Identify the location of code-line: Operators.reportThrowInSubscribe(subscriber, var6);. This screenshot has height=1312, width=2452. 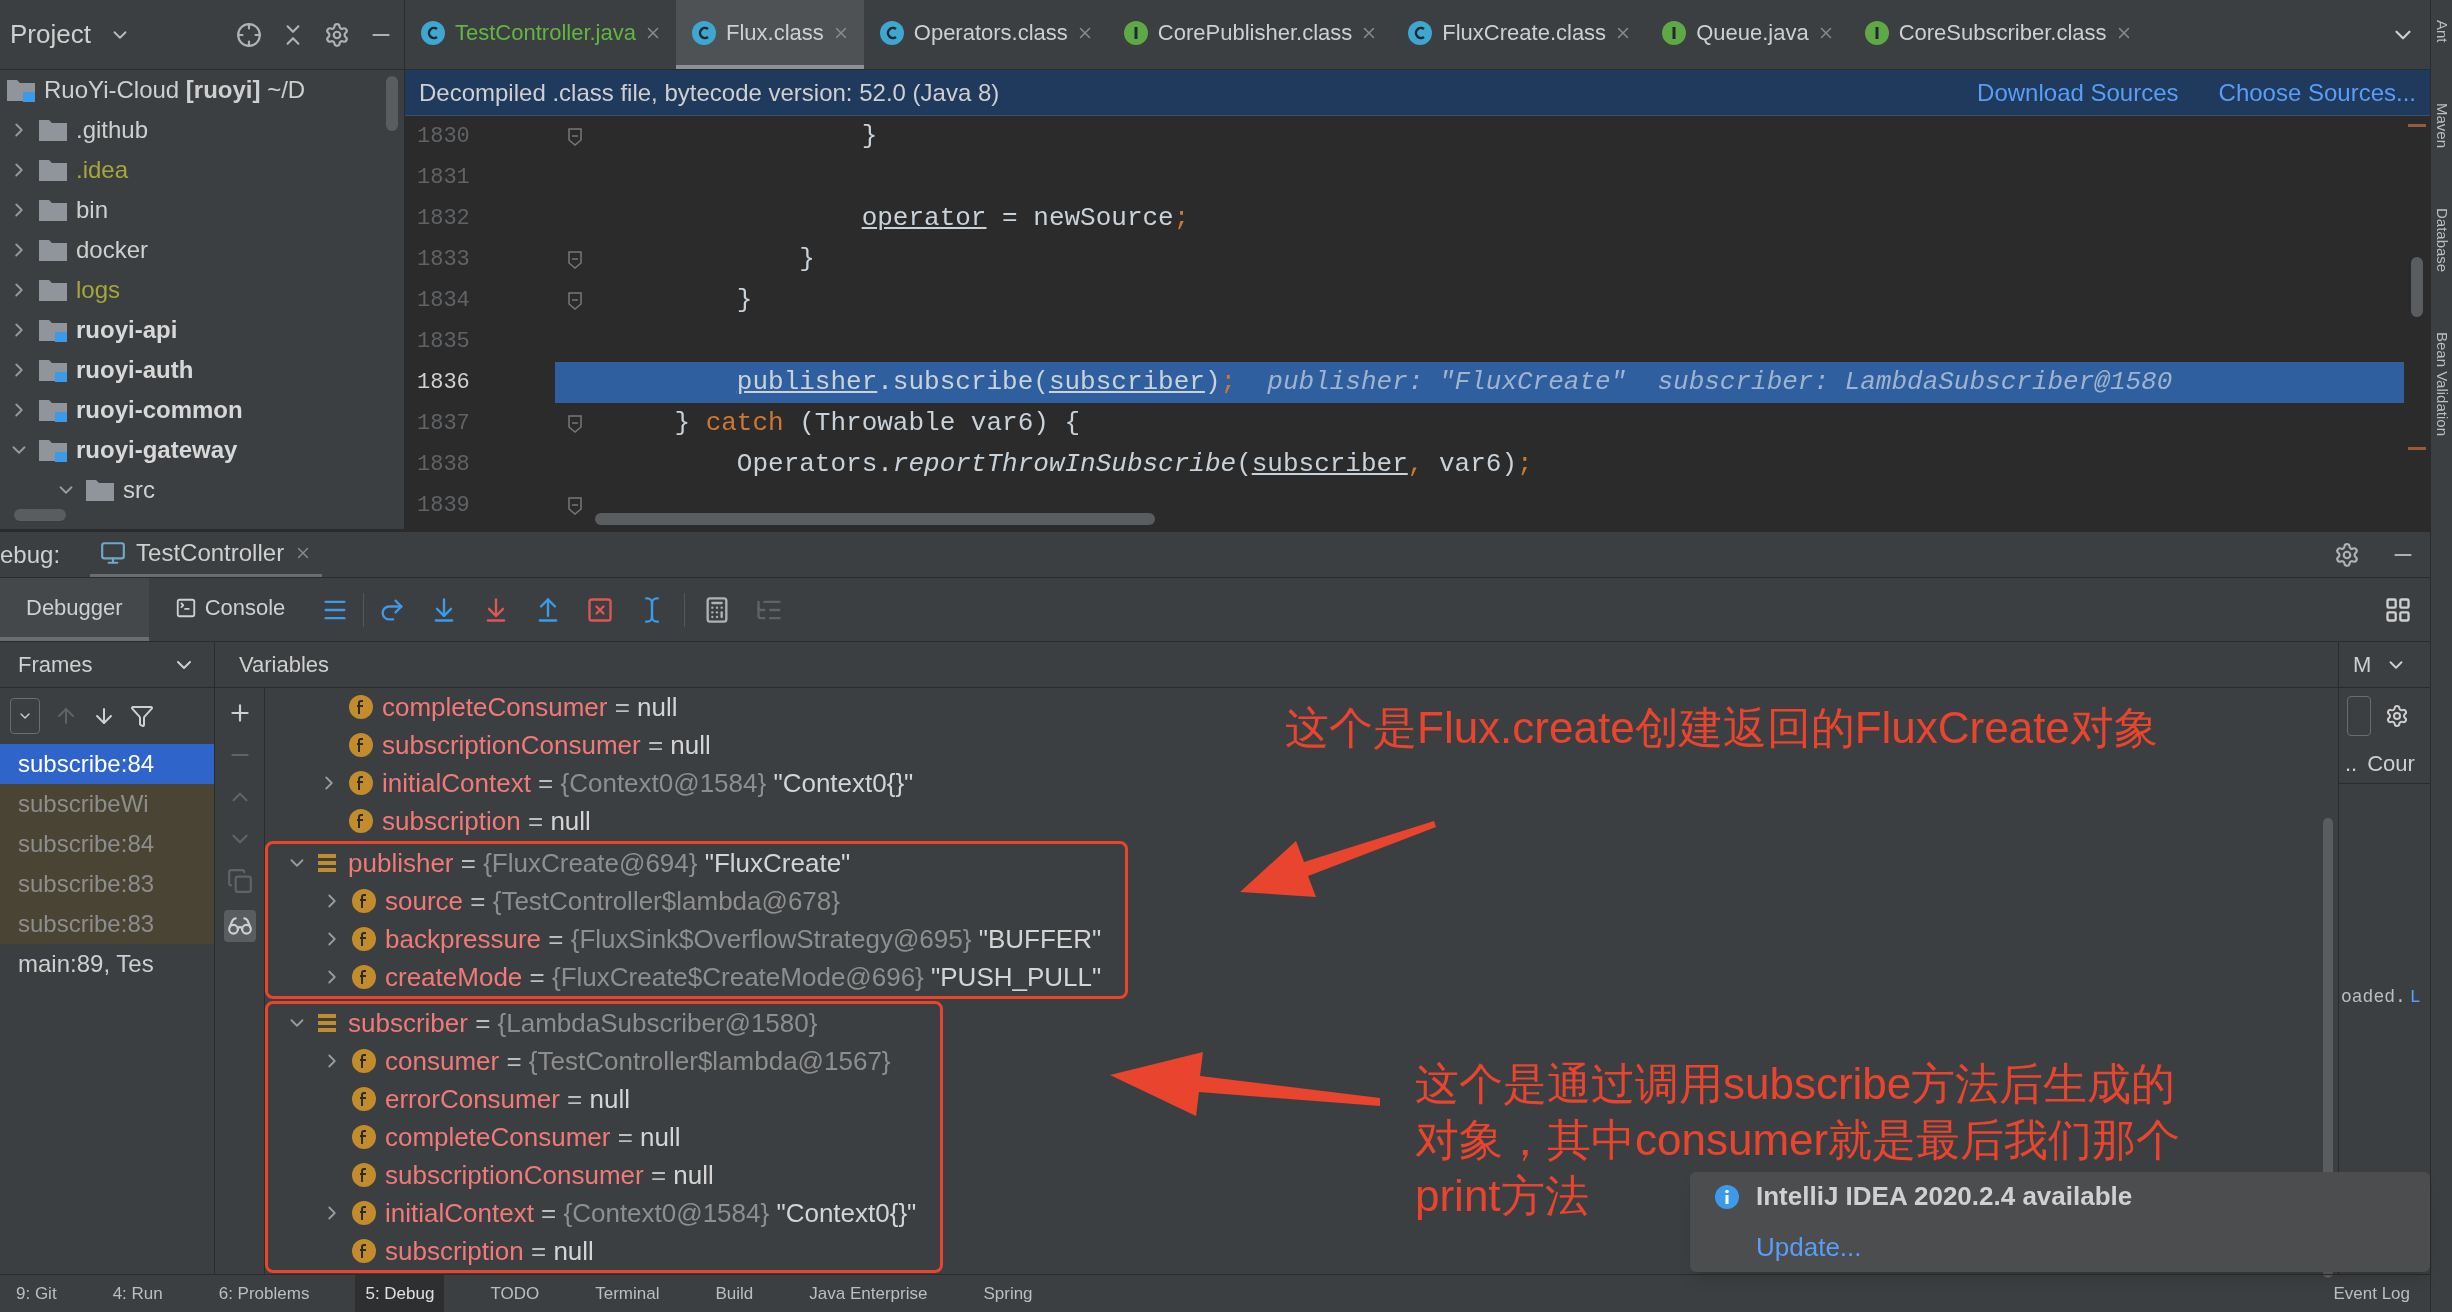
(1134, 464).